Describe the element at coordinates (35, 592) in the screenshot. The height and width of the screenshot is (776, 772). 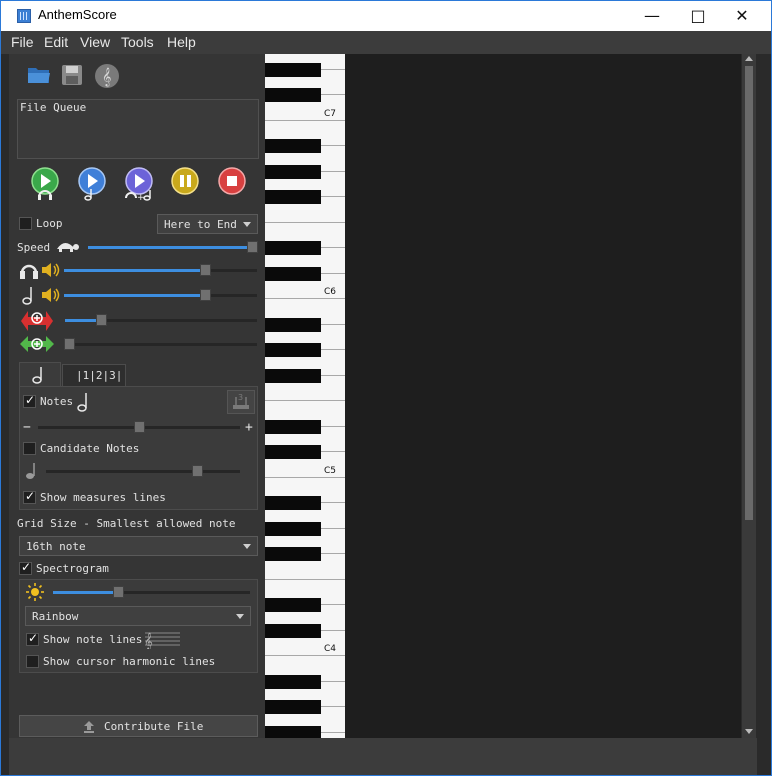
I see `brightness-icon` at that location.